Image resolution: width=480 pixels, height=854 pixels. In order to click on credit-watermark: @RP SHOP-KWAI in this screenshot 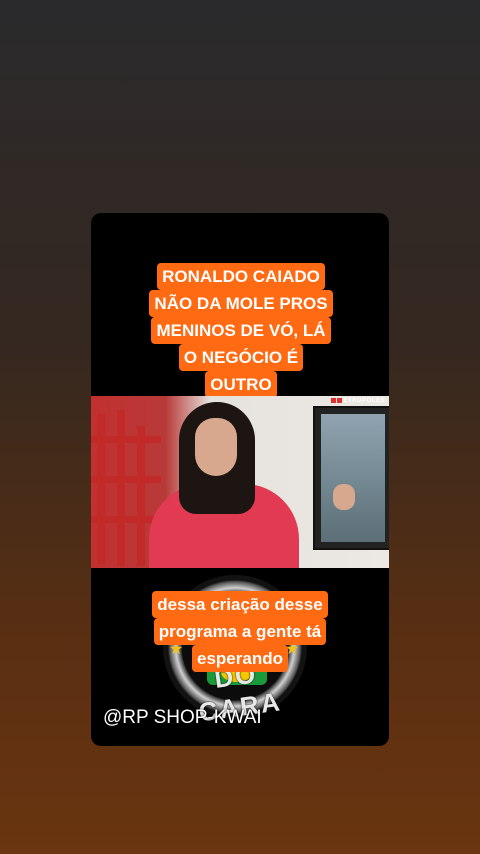, I will do `click(182, 717)`.